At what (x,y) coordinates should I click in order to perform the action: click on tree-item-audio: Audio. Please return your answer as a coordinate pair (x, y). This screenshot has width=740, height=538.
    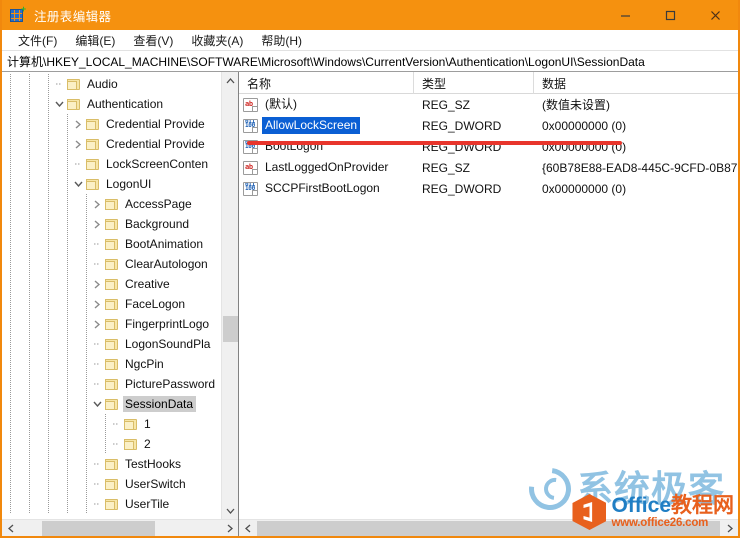
    Looking at the image, I should click on (111, 84).